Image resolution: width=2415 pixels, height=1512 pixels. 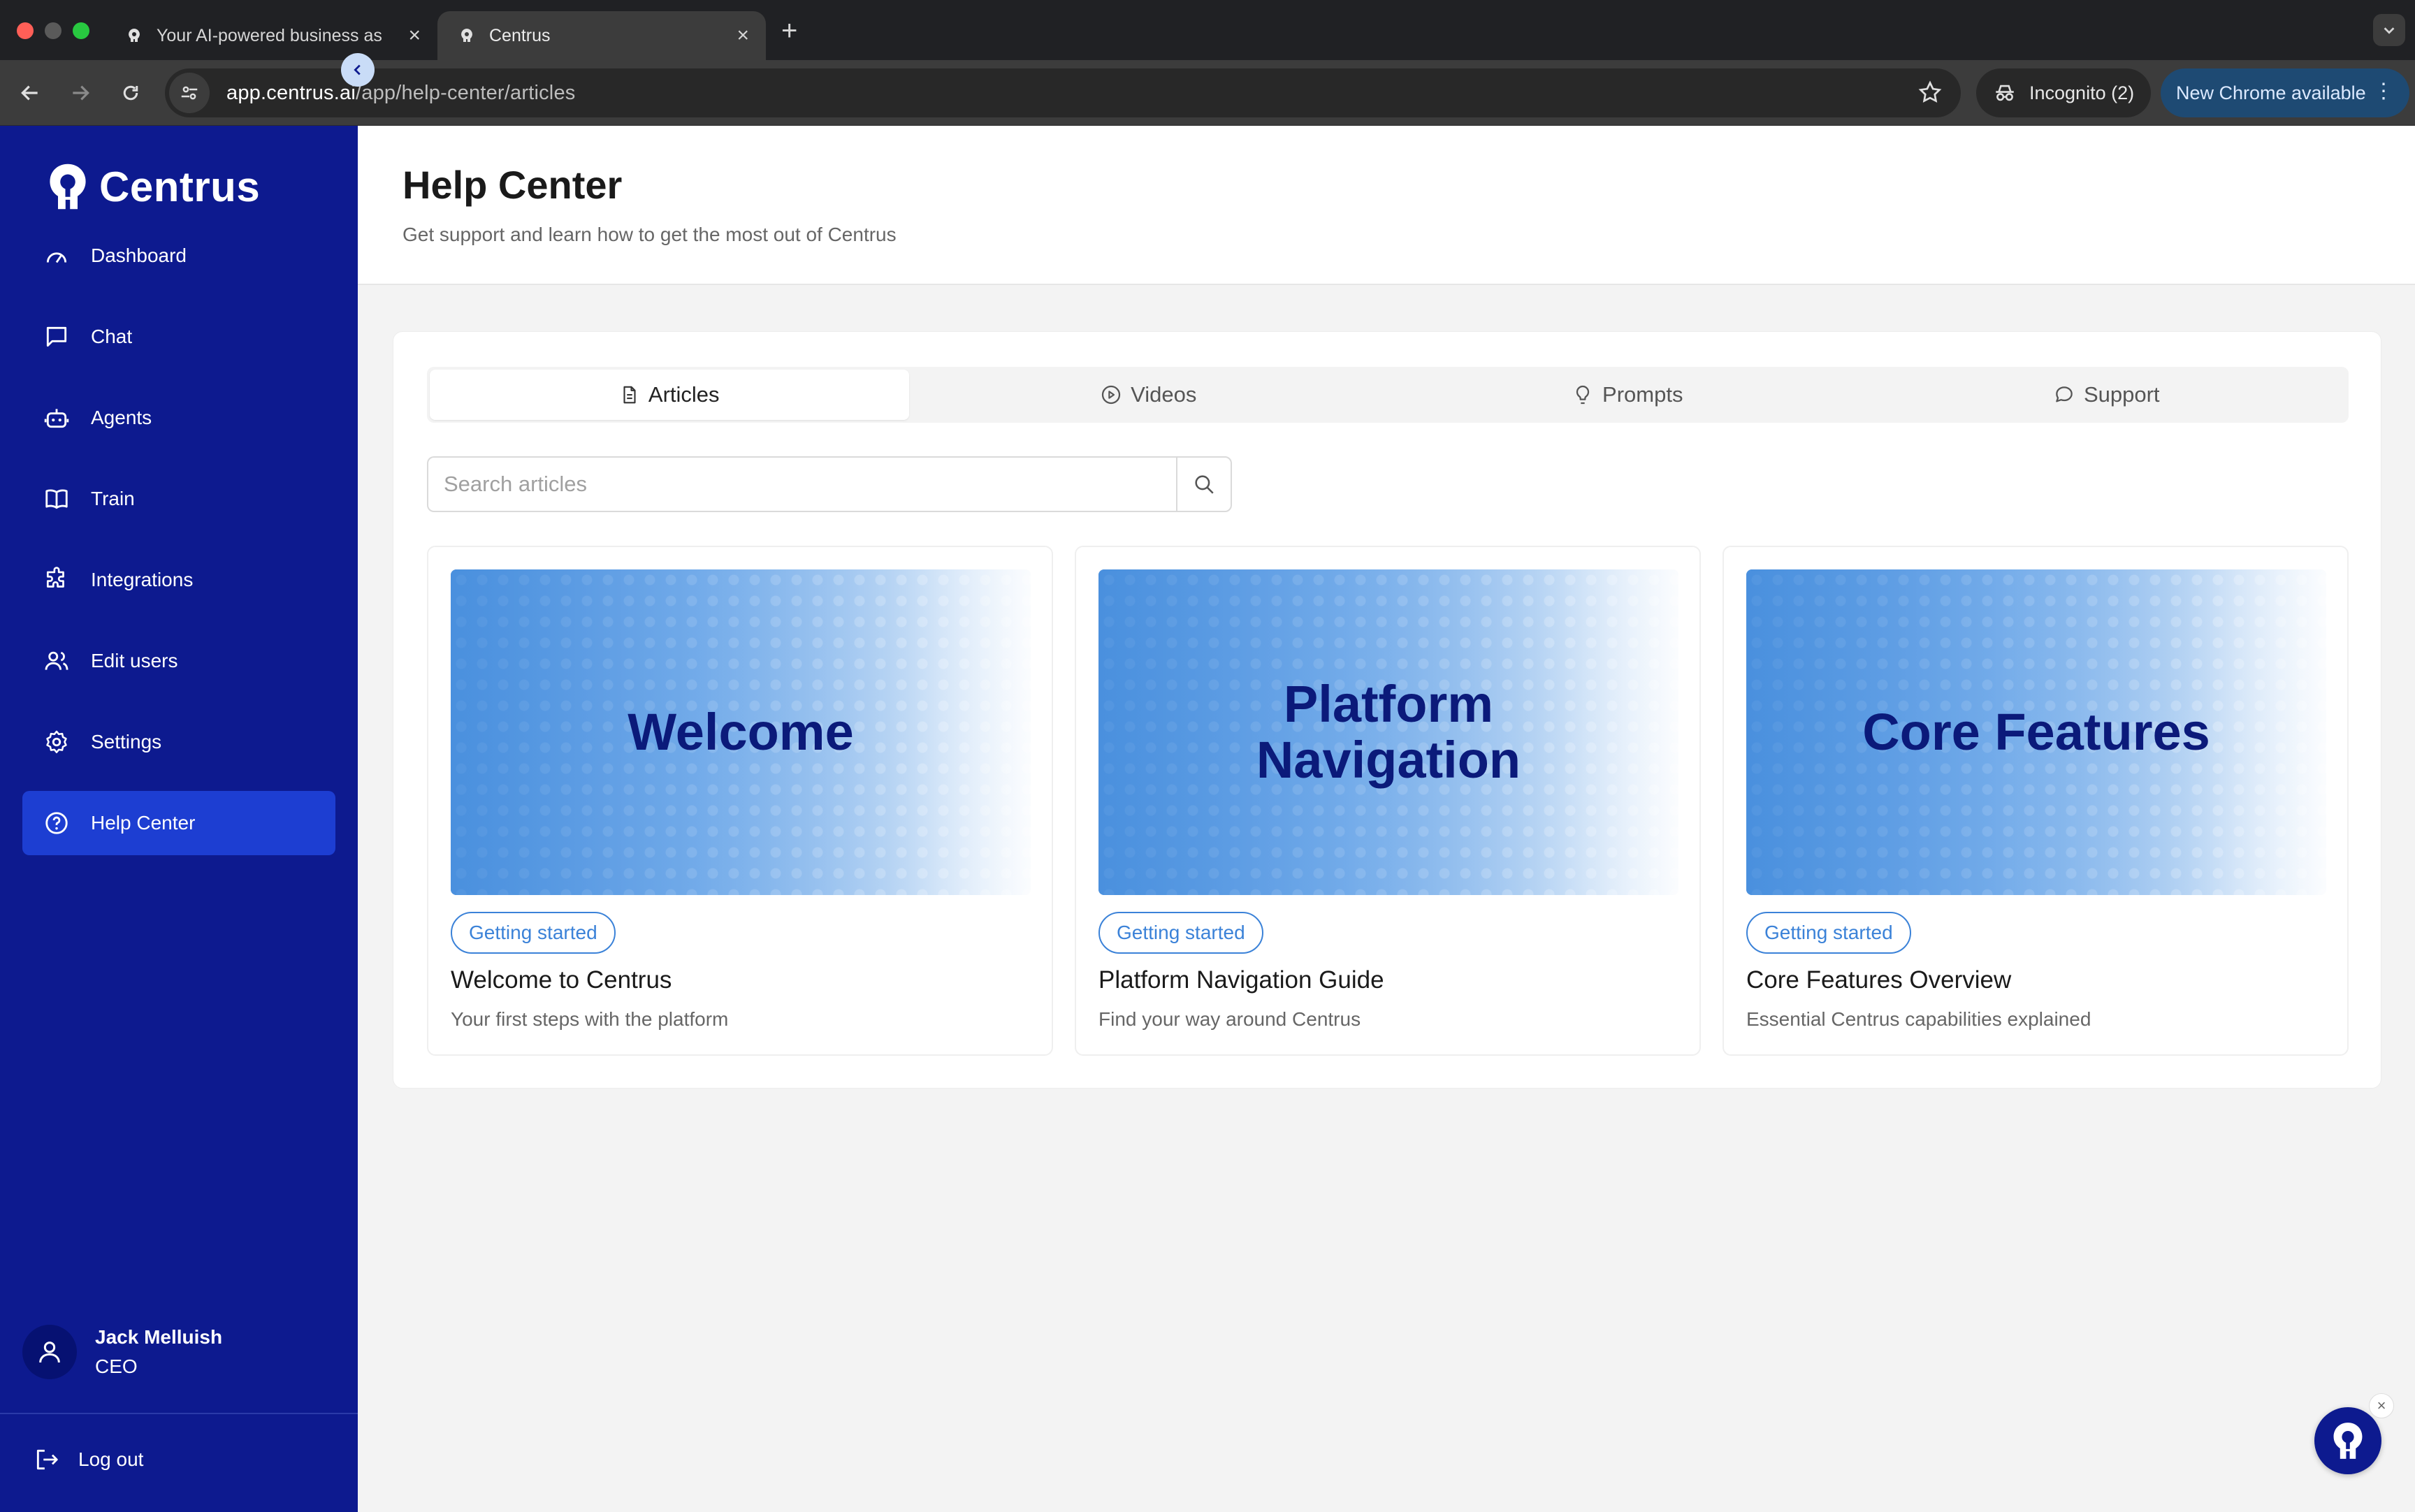 I want to click on tab-videos: Videos, so click(x=1148, y=395).